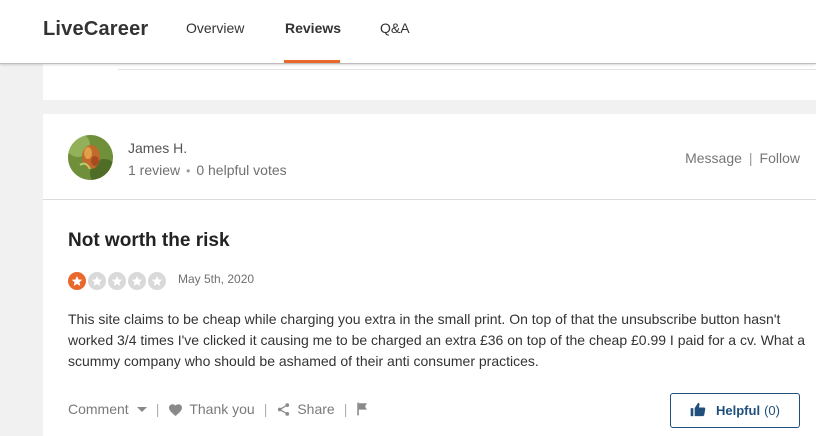 Image resolution: width=816 pixels, height=436 pixels. I want to click on thumbs-up-icon, so click(698, 411).